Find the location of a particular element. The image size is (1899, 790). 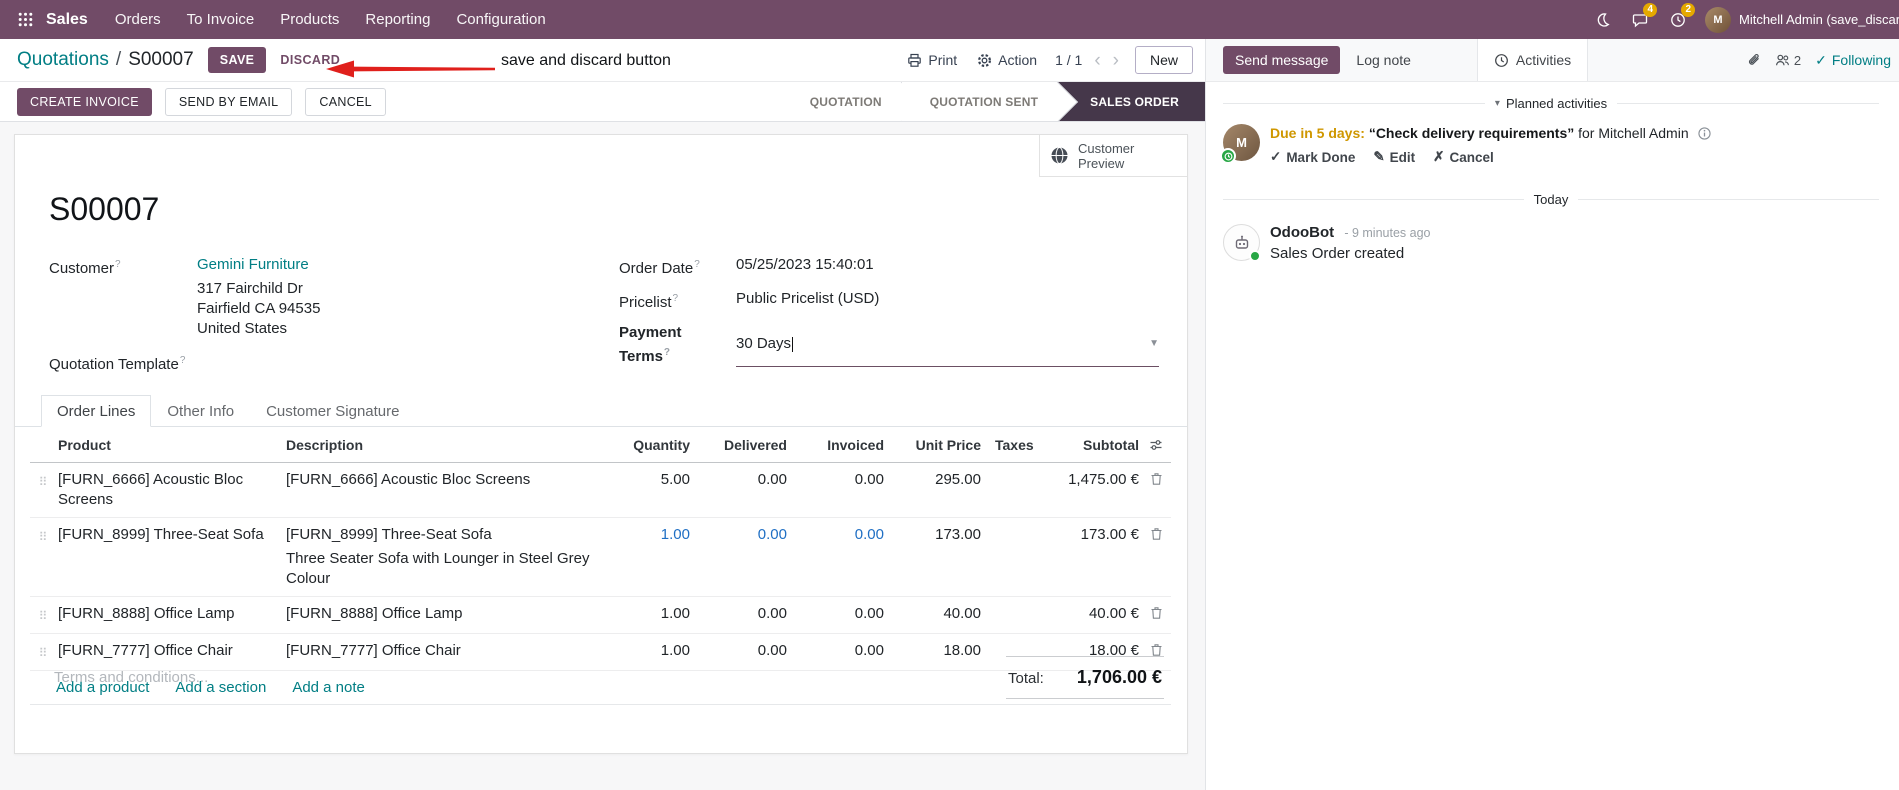

customer-name-link: Gemini Furniture is located at coordinates (253, 267).